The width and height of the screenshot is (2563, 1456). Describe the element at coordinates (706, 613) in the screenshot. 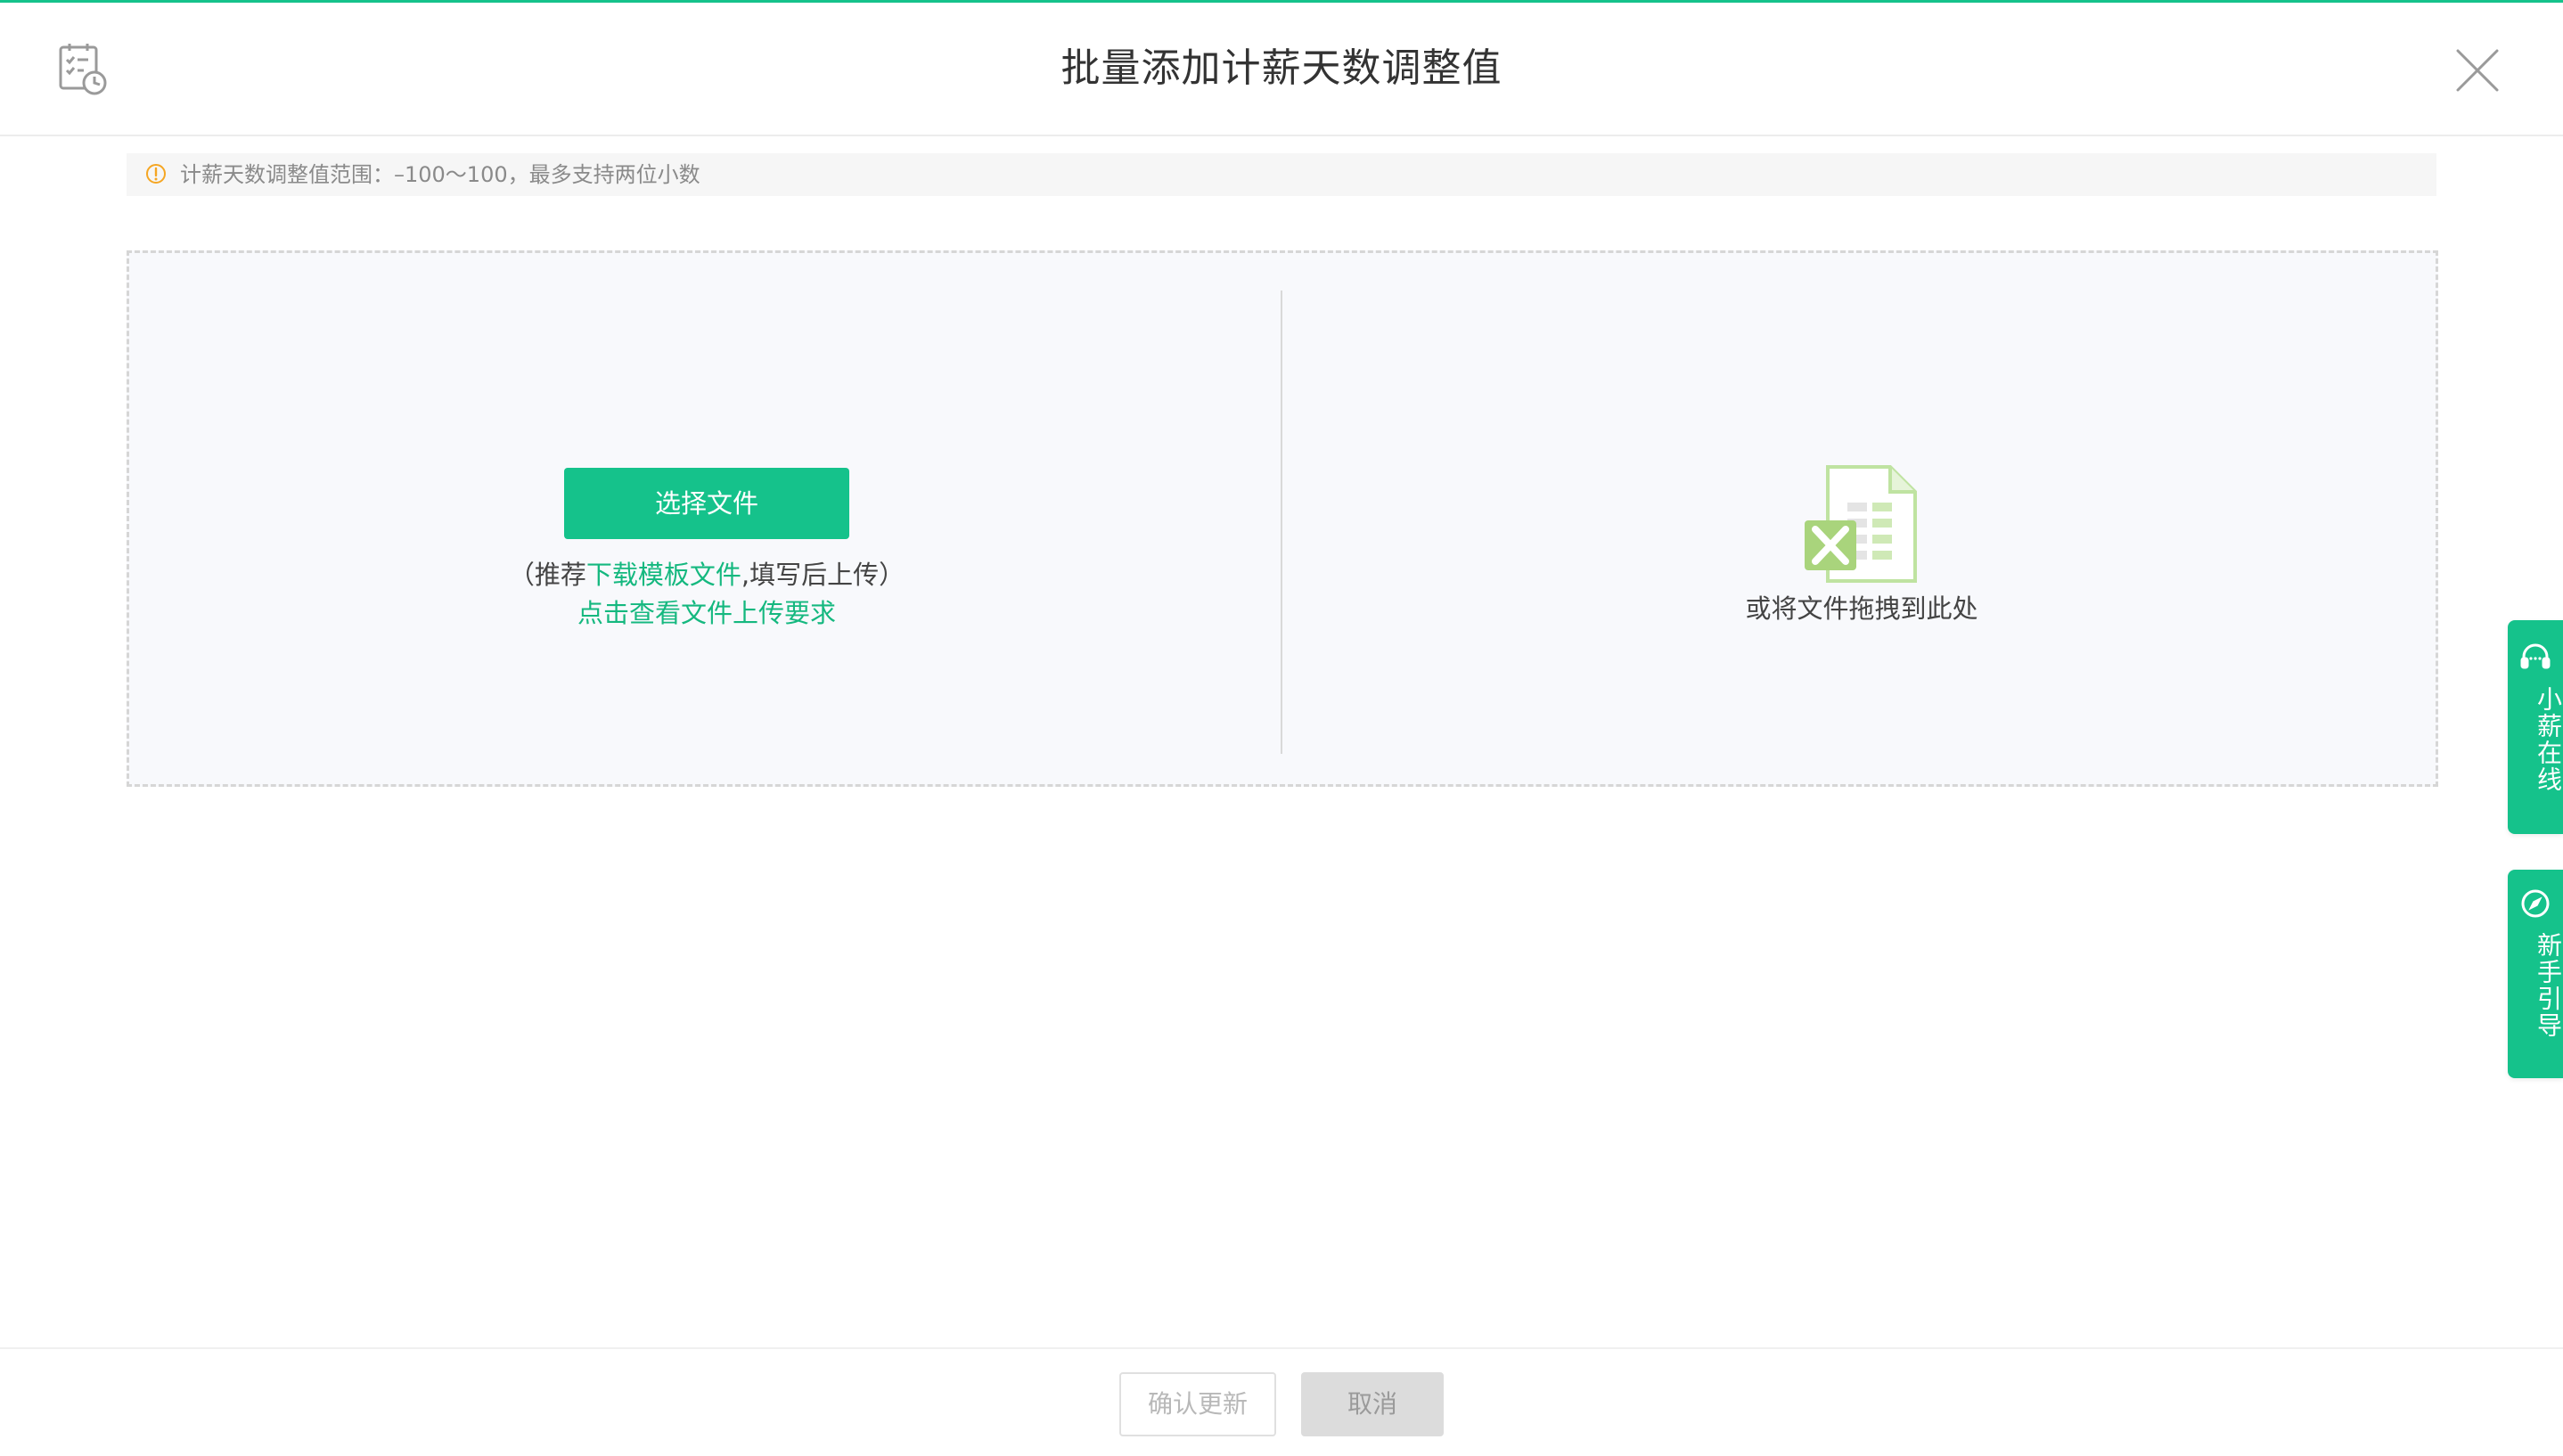

I see `upload-requirements-link: 点击查看文件上传要求` at that location.